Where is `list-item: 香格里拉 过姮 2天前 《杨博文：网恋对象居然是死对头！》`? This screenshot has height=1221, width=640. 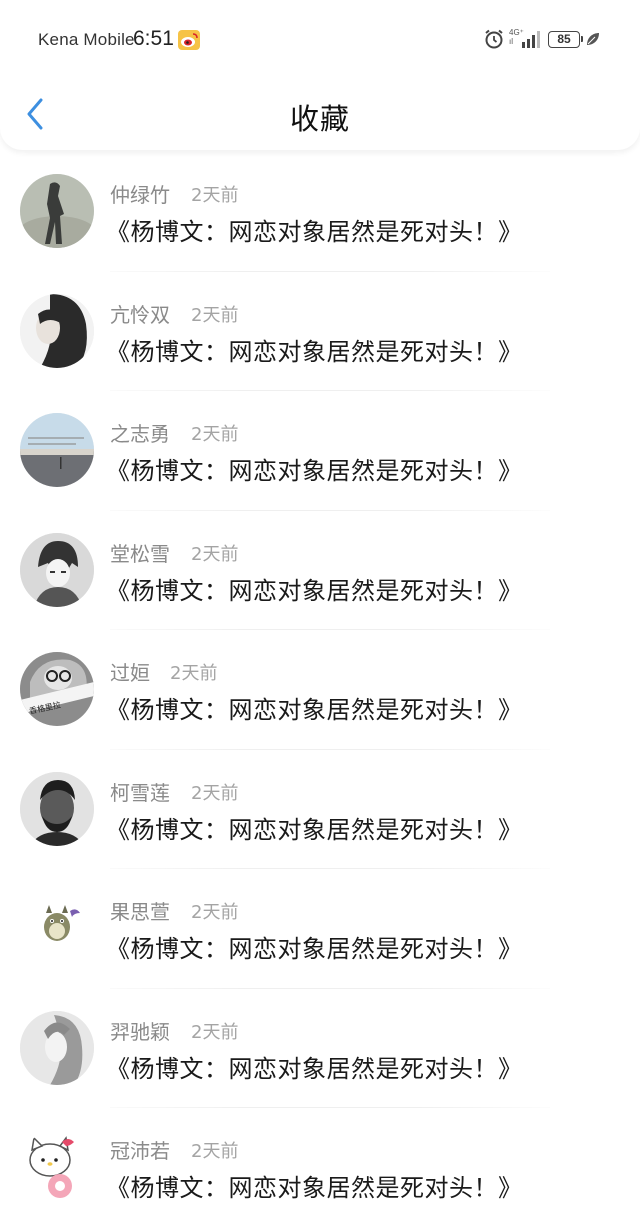 list-item: 香格里拉 过姮 2天前 《杨博文：网恋对象居然是死对头！》 is located at coordinates (320, 690).